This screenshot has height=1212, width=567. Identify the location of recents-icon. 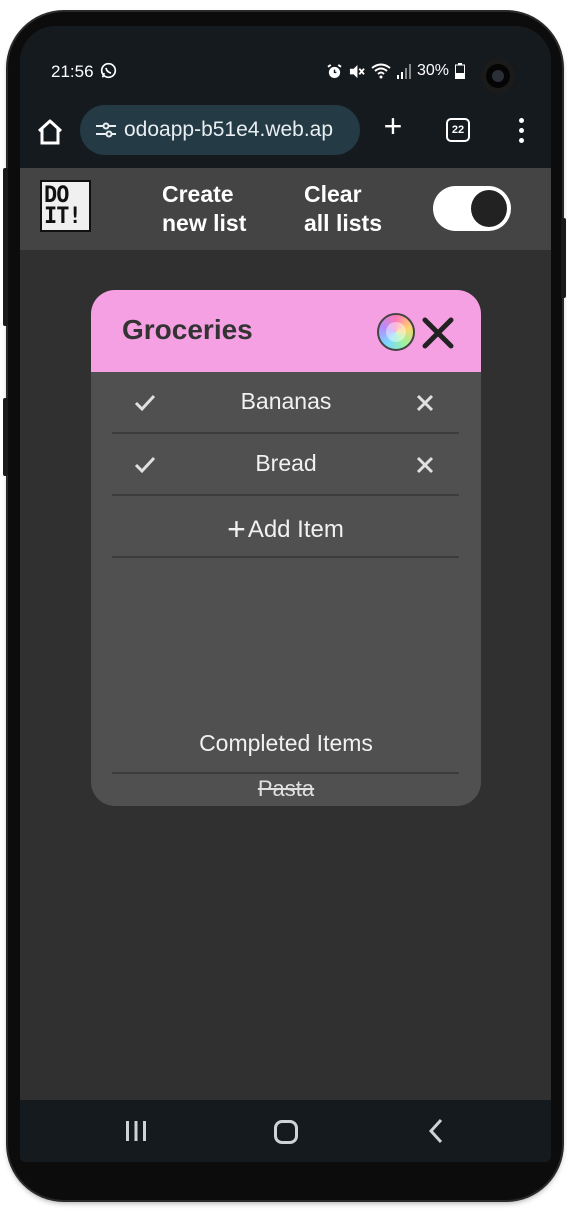
(136, 1131).